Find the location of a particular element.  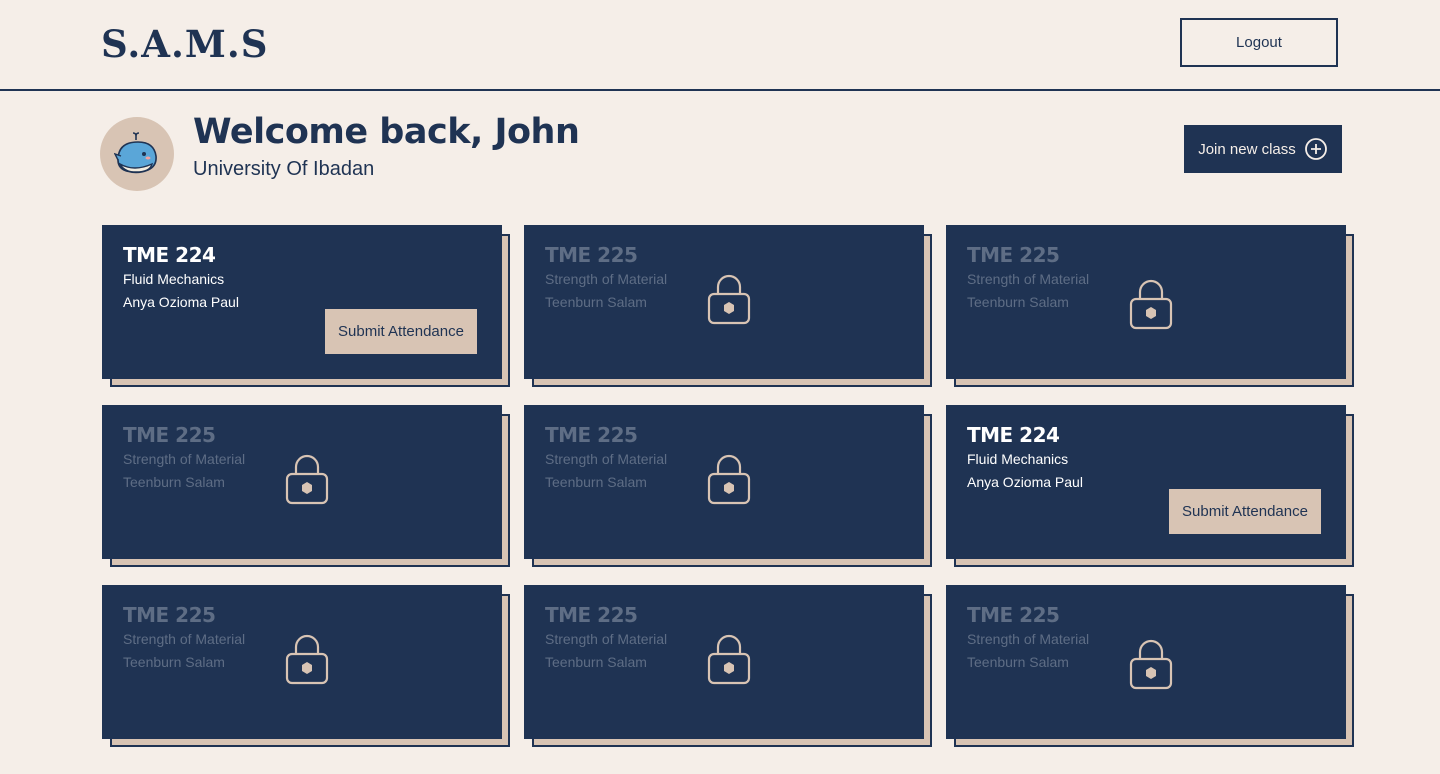

app-logo: S.A.M.S is located at coordinates (185, 44).